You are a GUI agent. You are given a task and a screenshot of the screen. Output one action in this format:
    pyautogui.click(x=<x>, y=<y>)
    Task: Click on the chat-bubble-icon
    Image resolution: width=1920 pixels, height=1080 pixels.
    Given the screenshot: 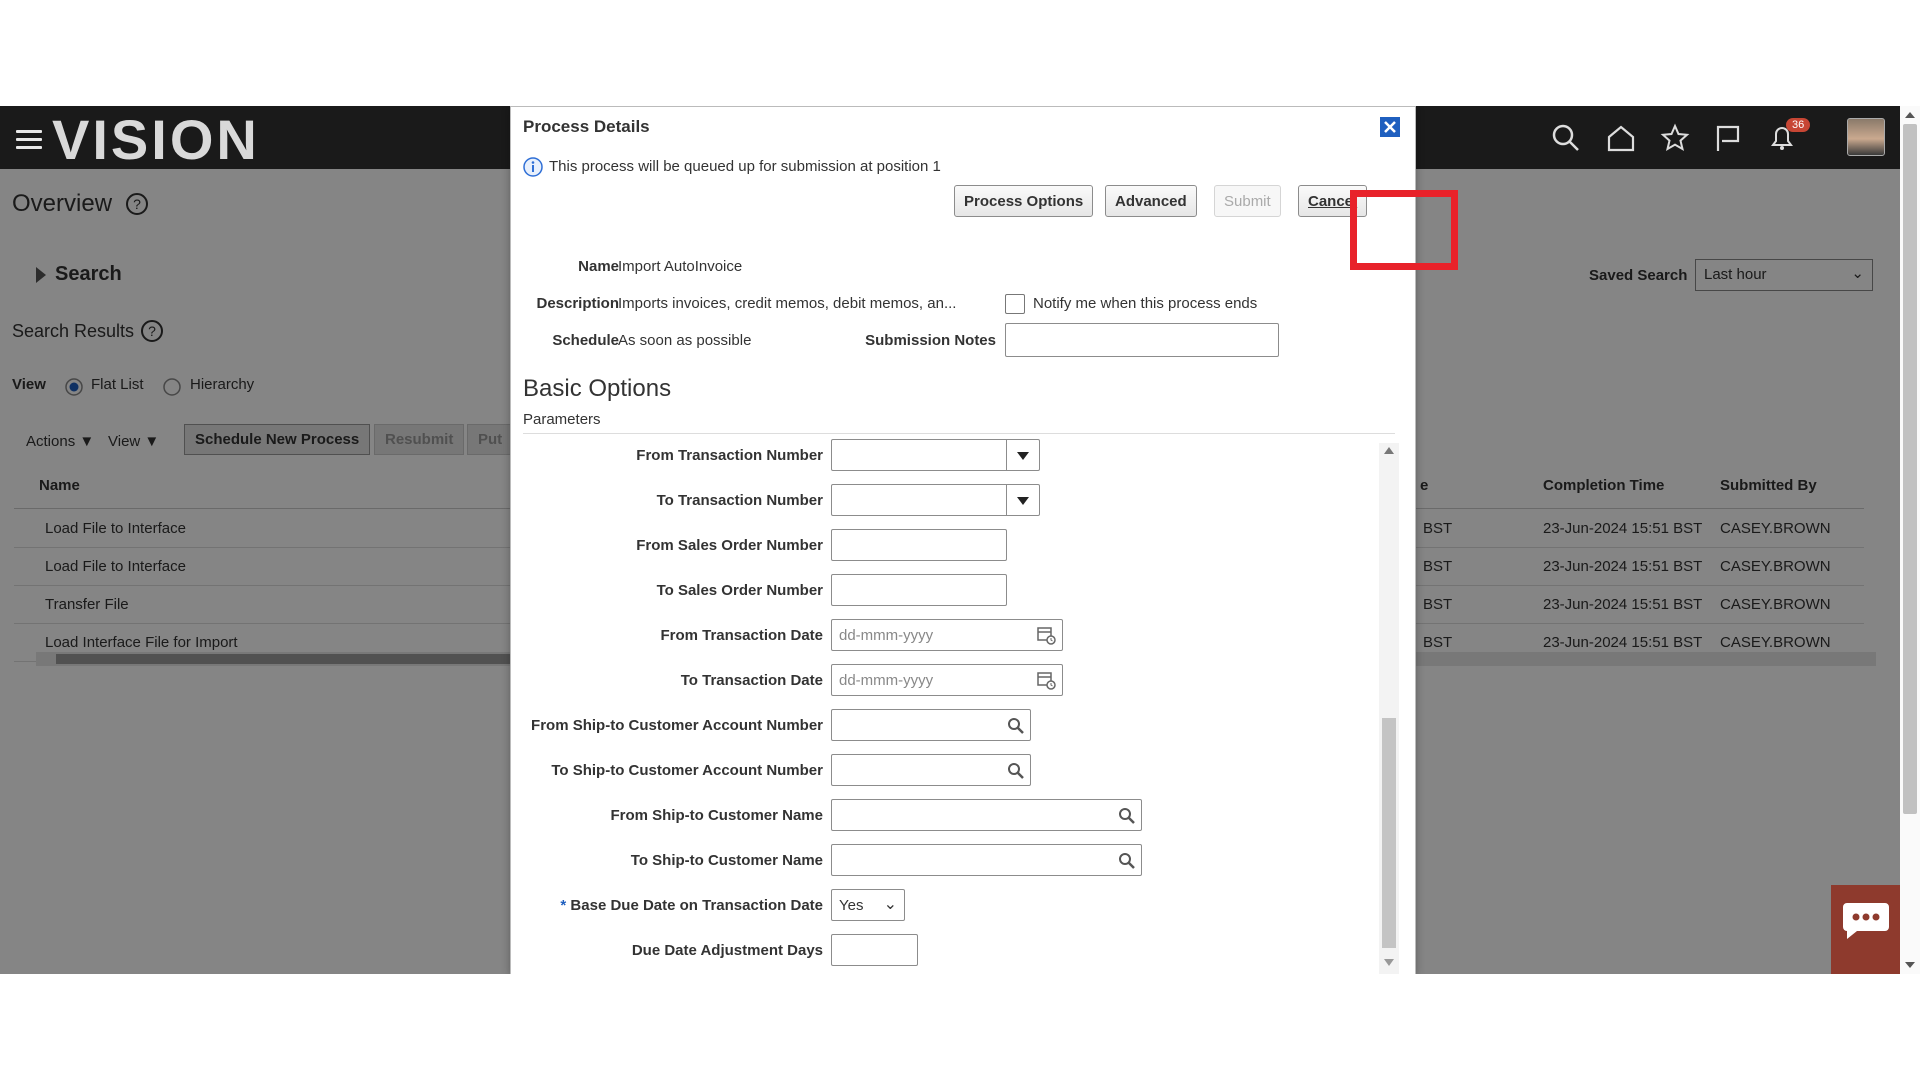 What is the action you would take?
    pyautogui.click(x=1866, y=921)
    